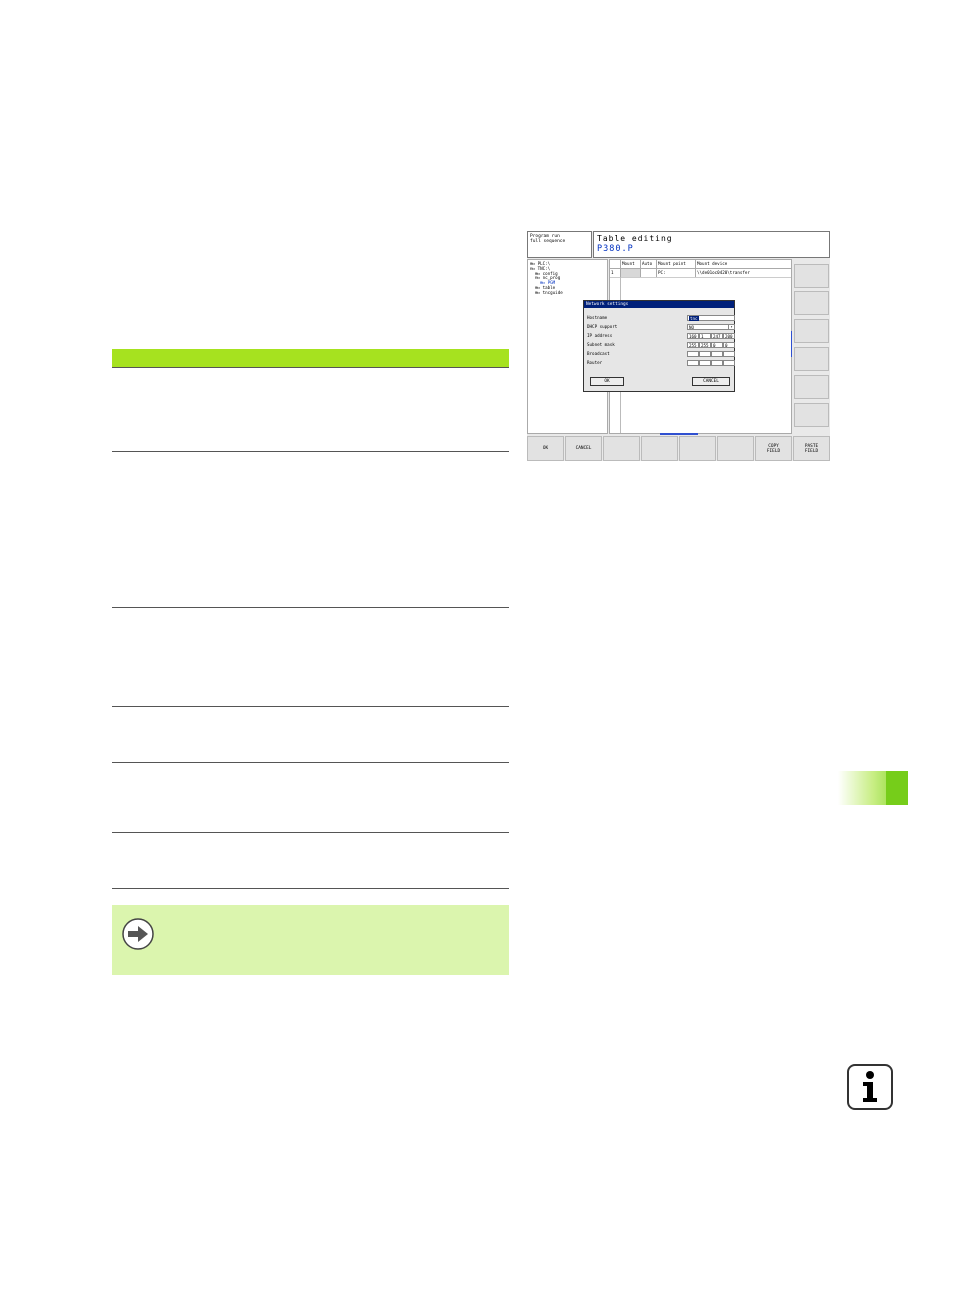  I want to click on tree-item: ⊞▭ tncguide, so click(567, 293).